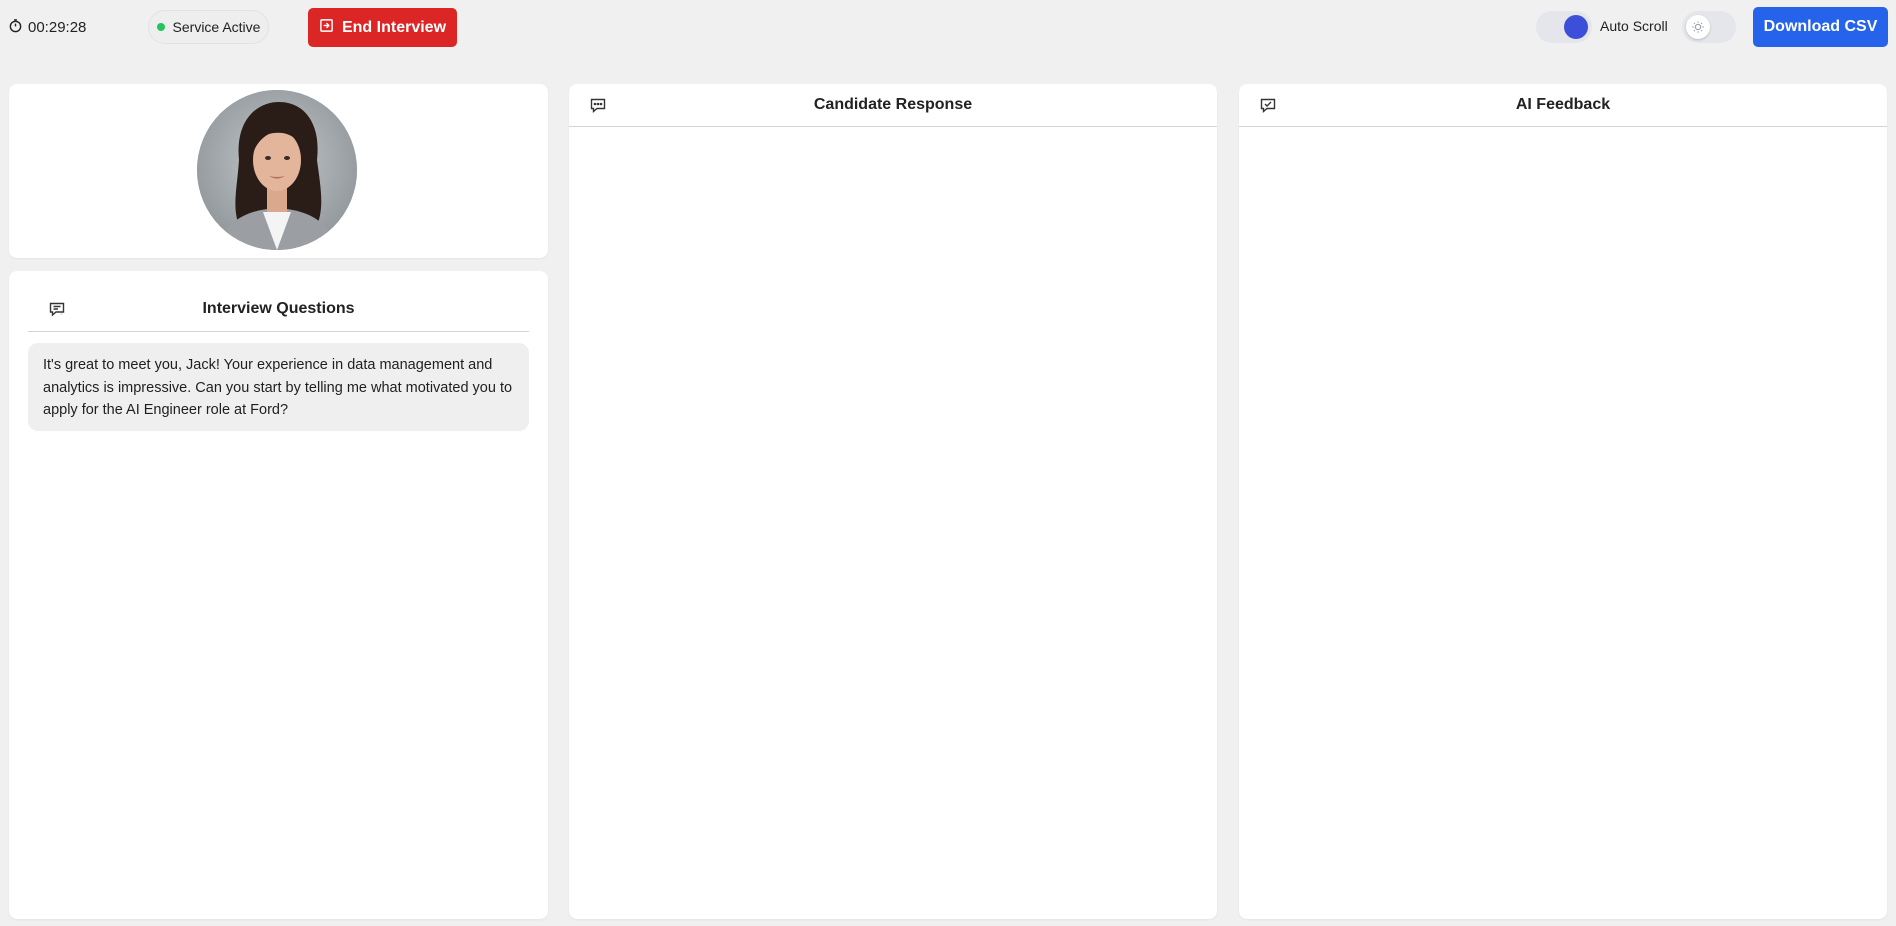 The height and width of the screenshot is (926, 1896). I want to click on interviewer-avatar, so click(277, 170).